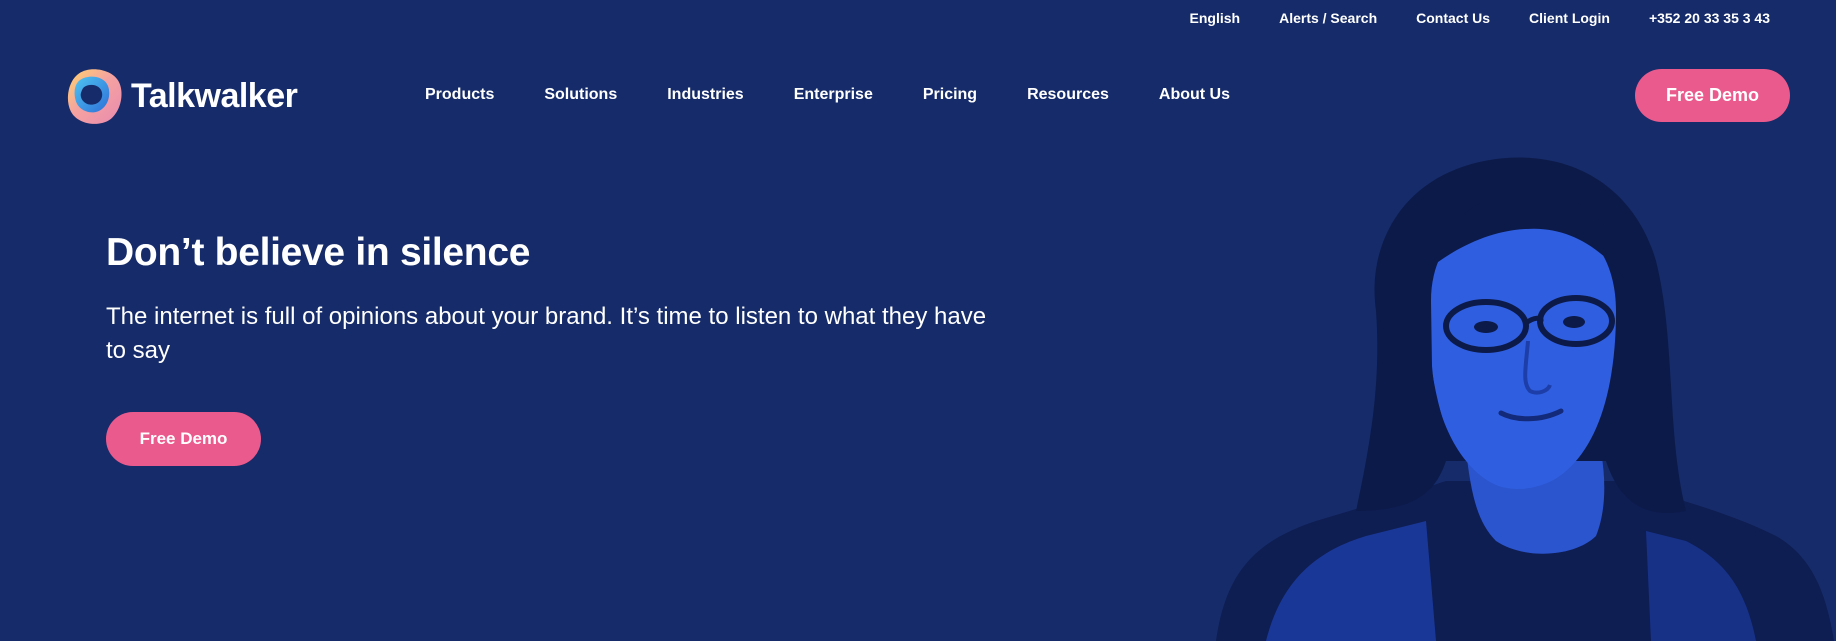 The height and width of the screenshot is (641, 1836). I want to click on nav-free-demo-button: Free Demo, so click(1712, 95).